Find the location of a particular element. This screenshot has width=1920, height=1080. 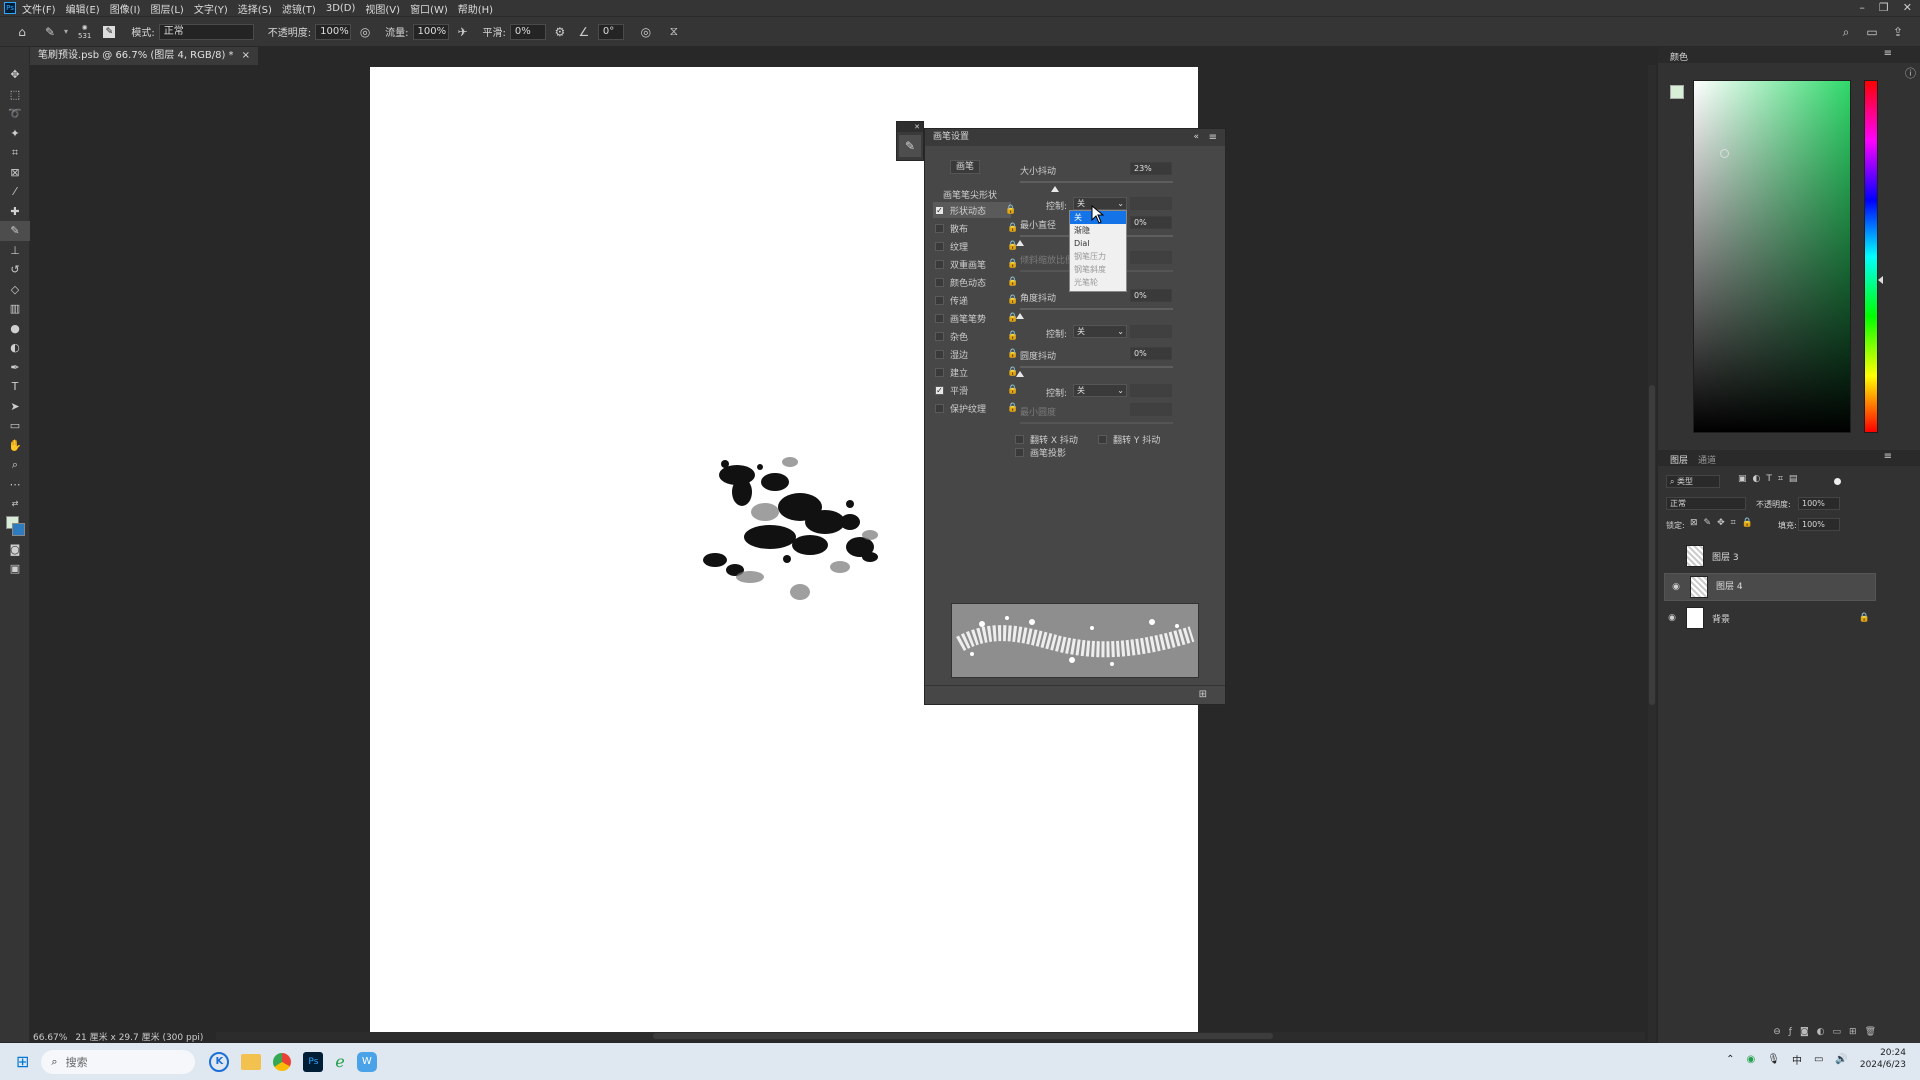

airbrush-icon: ✈ is located at coordinates (463, 32).